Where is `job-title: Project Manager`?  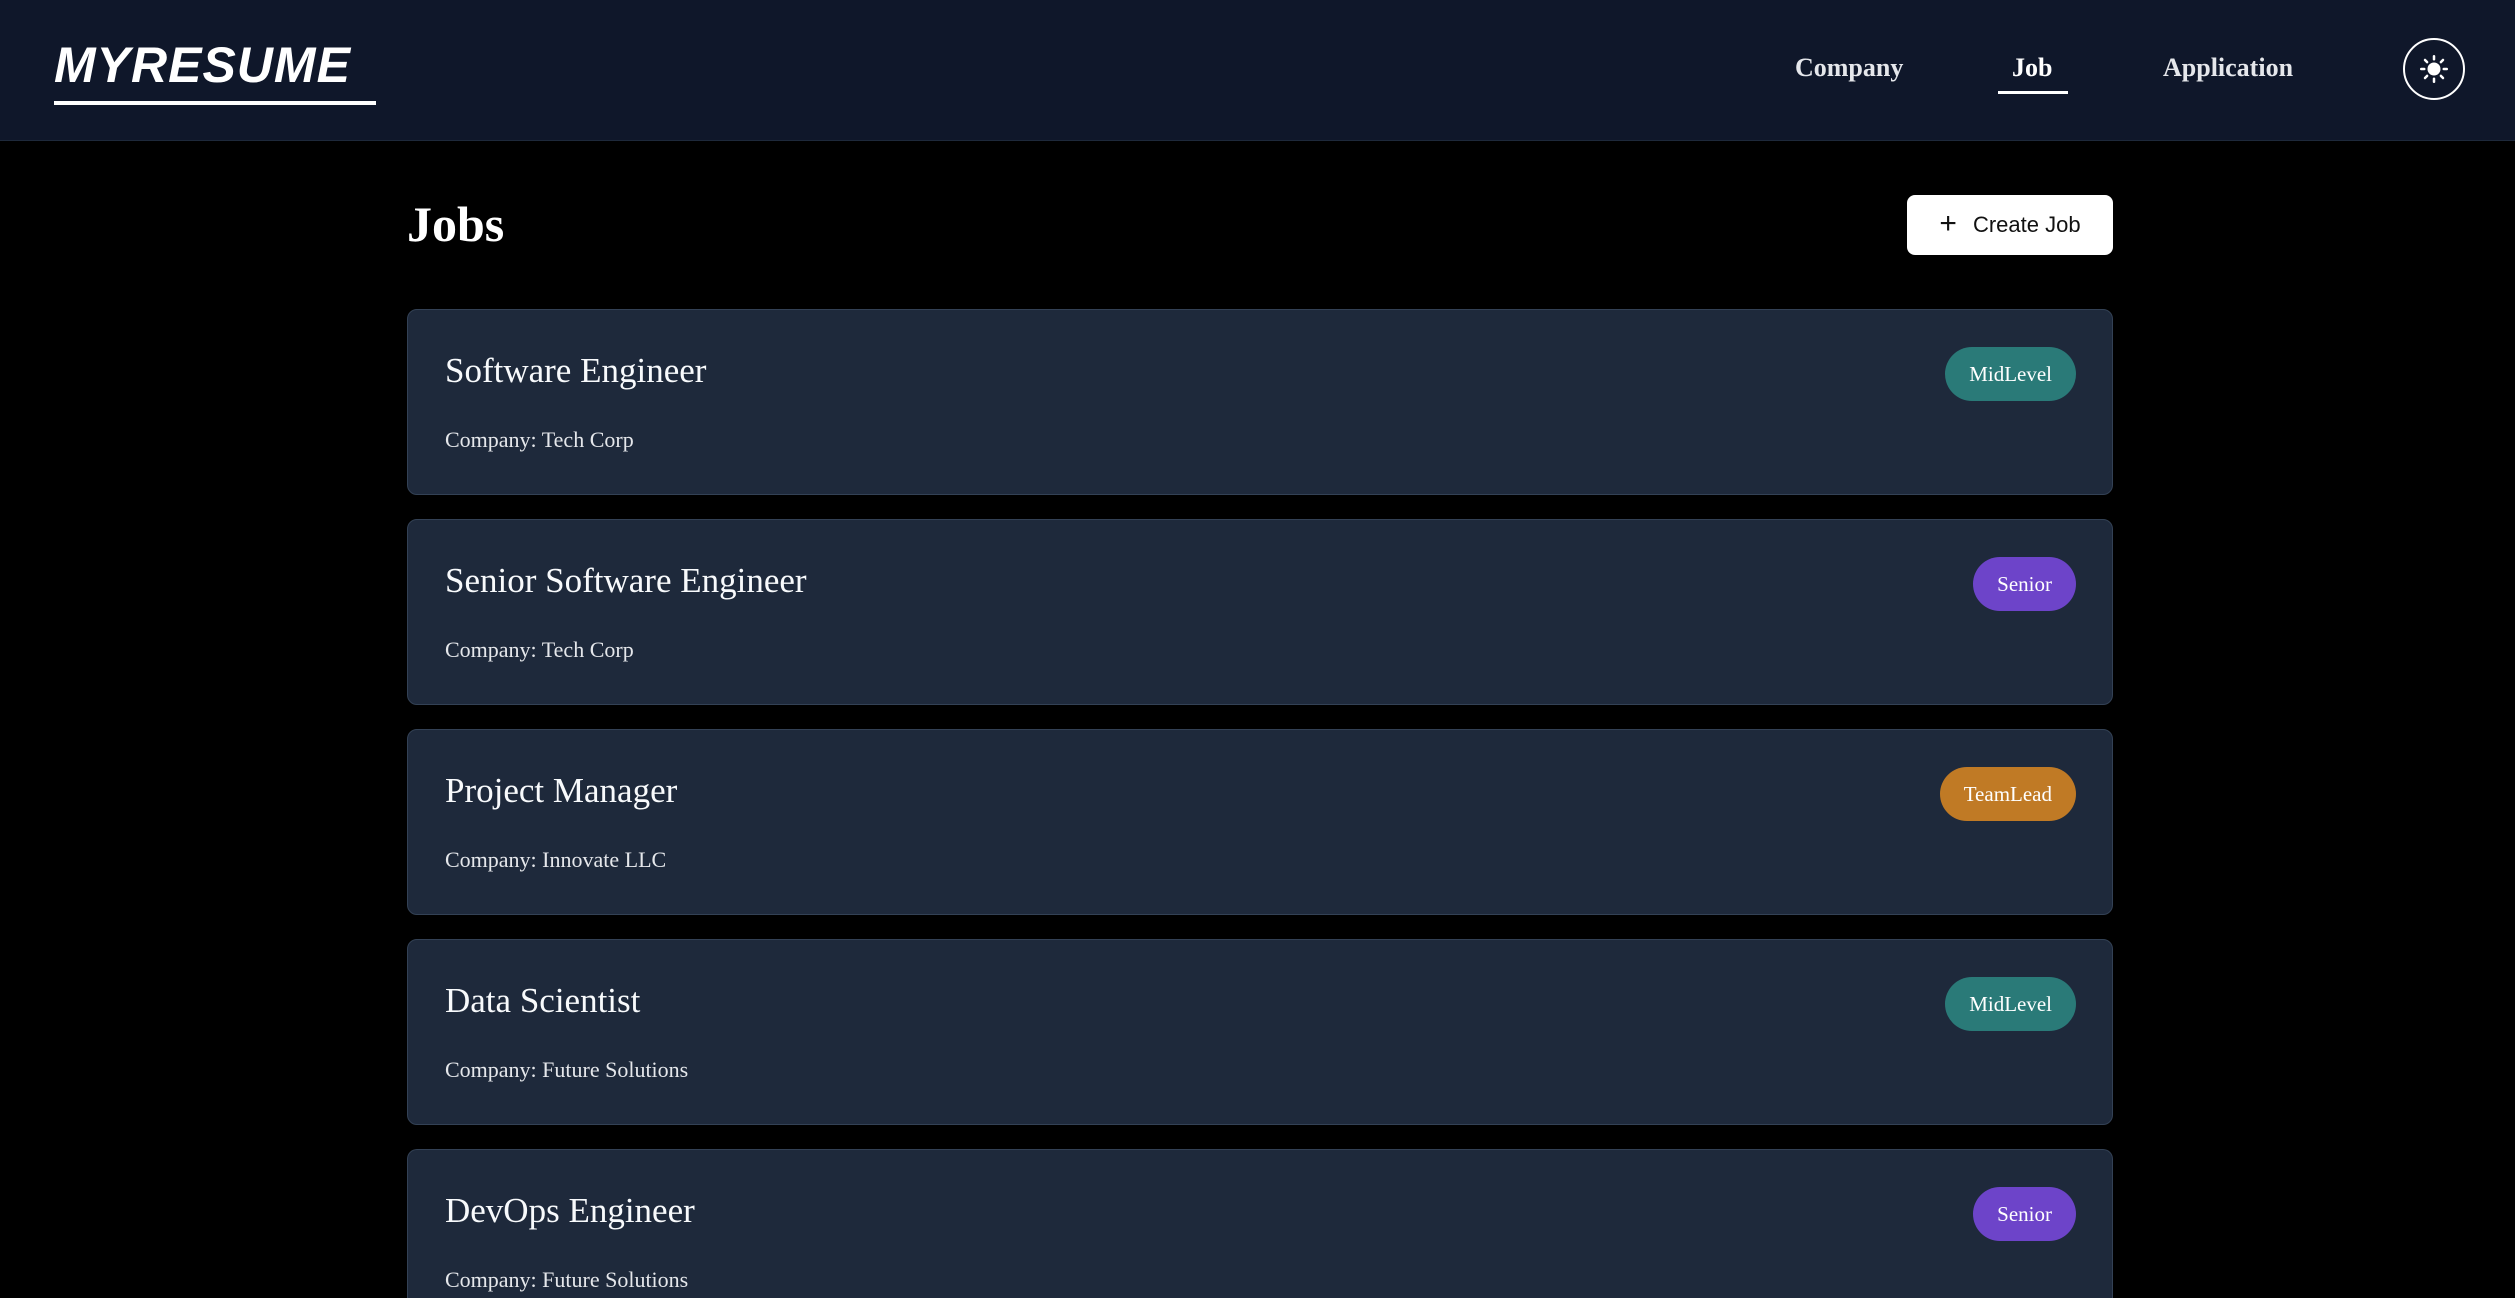 job-title: Project Manager is located at coordinates (561, 790).